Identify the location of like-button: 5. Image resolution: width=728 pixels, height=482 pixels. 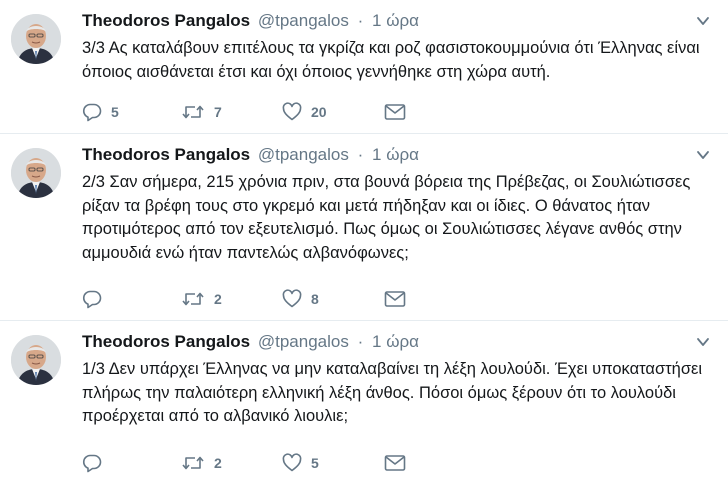
(300, 463).